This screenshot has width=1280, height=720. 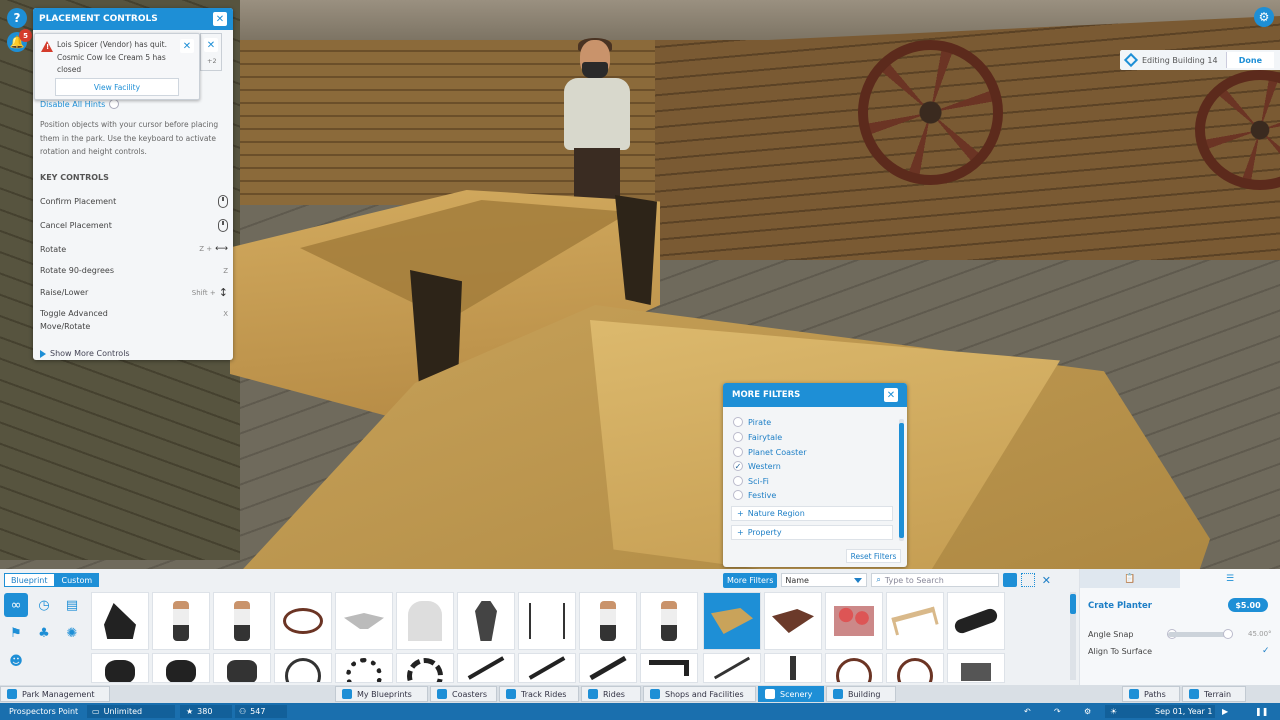 What do you see at coordinates (757, 437) in the screenshot?
I see `filter-option: Fairytale` at bounding box center [757, 437].